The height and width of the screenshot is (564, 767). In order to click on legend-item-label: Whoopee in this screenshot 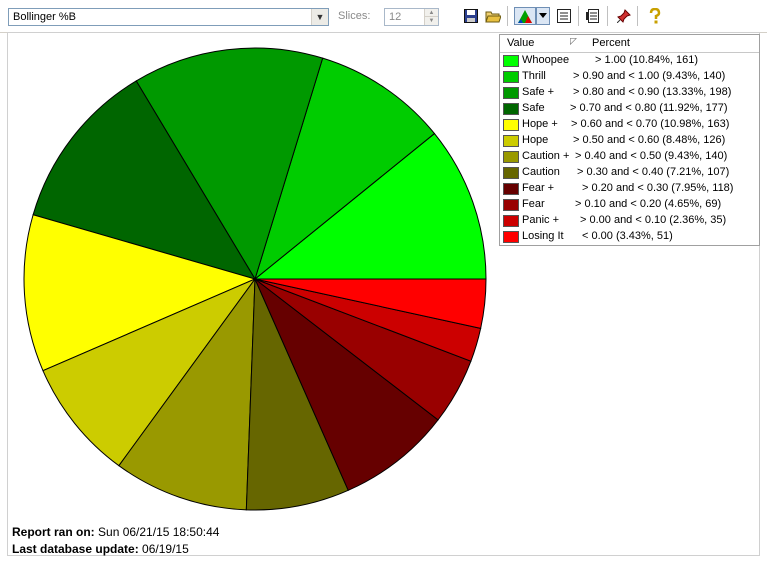, I will do `click(546, 60)`.